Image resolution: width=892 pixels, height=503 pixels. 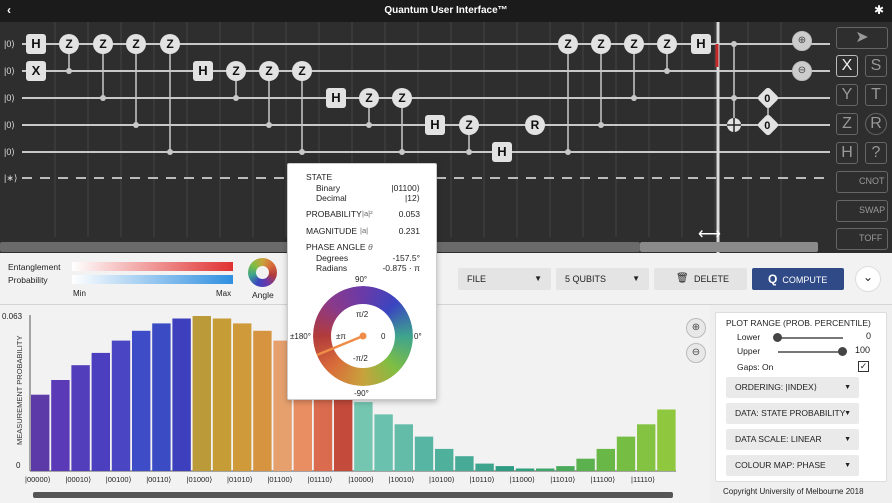 I want to click on plot-scrollbar, so click(x=353, y=495).